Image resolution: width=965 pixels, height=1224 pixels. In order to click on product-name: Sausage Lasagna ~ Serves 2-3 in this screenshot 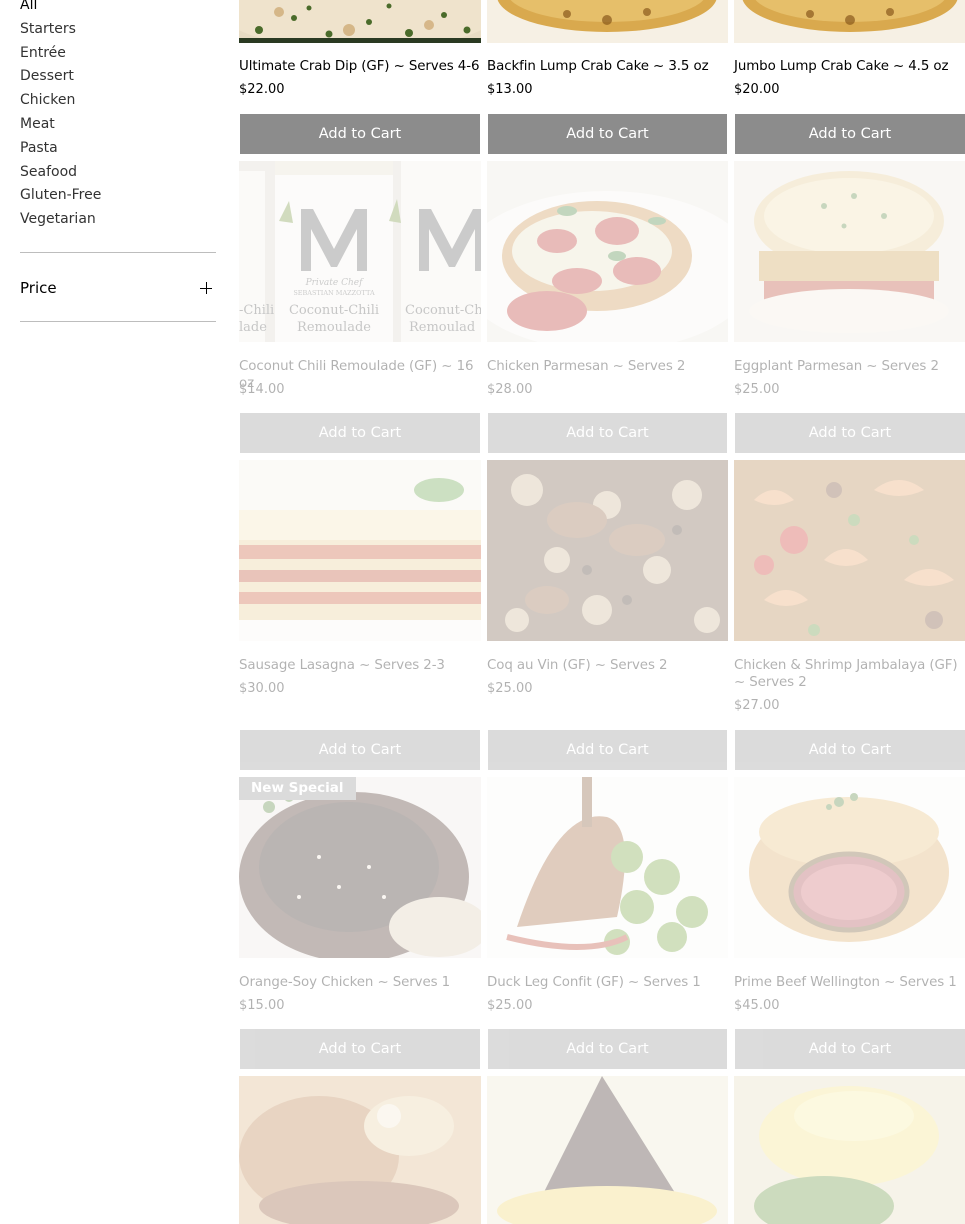, I will do `click(360, 665)`.